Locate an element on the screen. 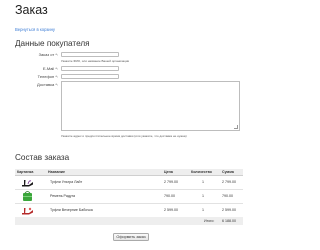 The image size is (320, 250). item-price: 2 799.00 is located at coordinates (171, 182).